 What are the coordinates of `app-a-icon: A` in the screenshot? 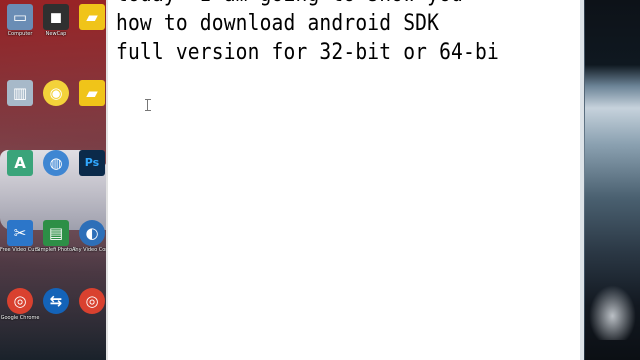 It's located at (20, 163).